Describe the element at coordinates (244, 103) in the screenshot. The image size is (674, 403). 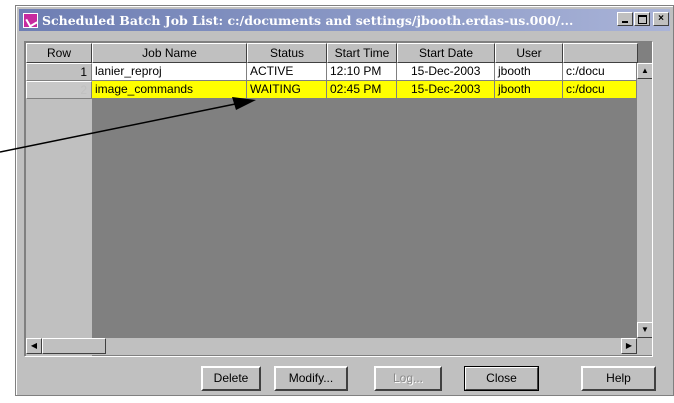
I see `callout-arrow-head` at that location.